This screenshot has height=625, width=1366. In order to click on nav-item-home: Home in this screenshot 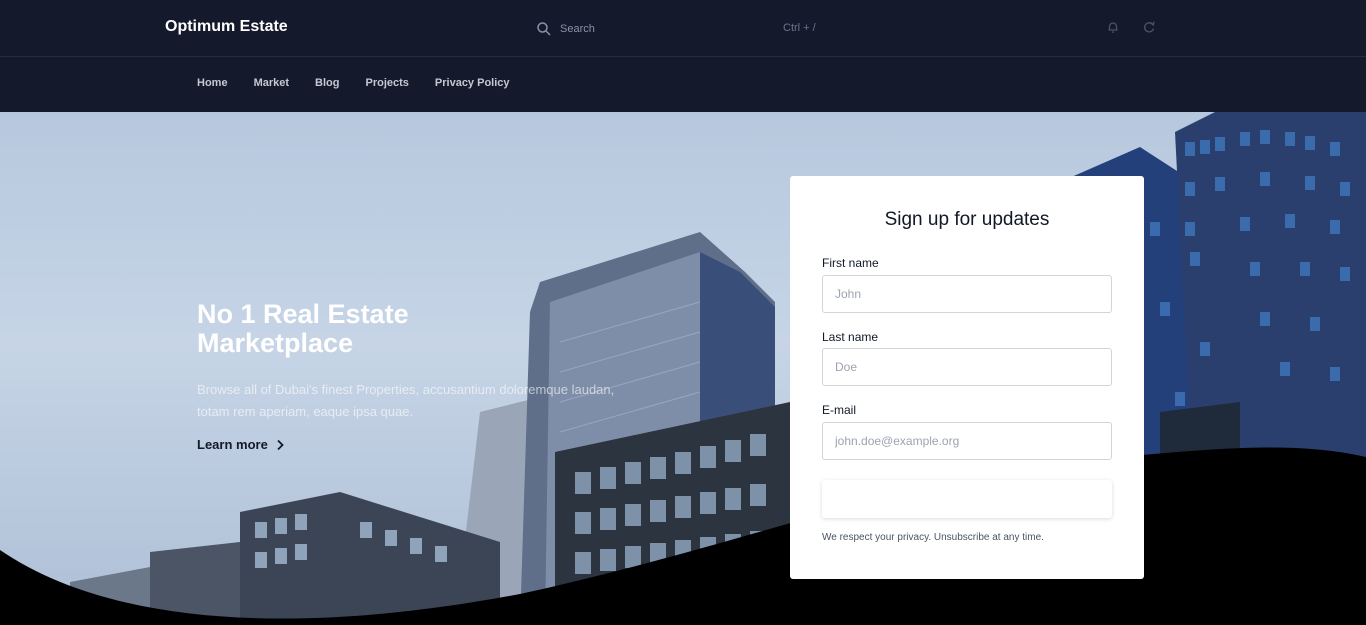, I will do `click(212, 83)`.